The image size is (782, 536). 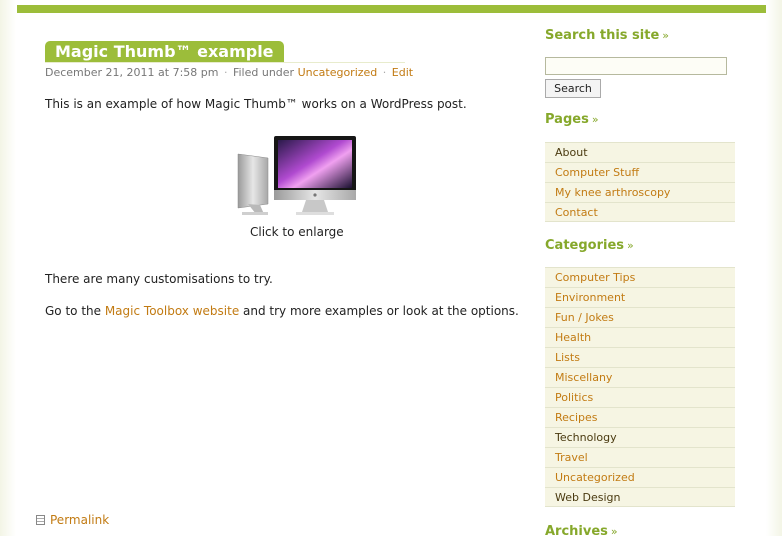 I want to click on category-item-fun-jokes: Fun / Jokes, so click(x=640, y=317).